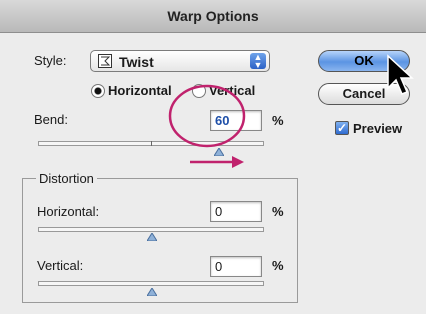 This screenshot has height=314, width=426. Describe the element at coordinates (151, 143) in the screenshot. I see `bend-slider-center-tick` at that location.